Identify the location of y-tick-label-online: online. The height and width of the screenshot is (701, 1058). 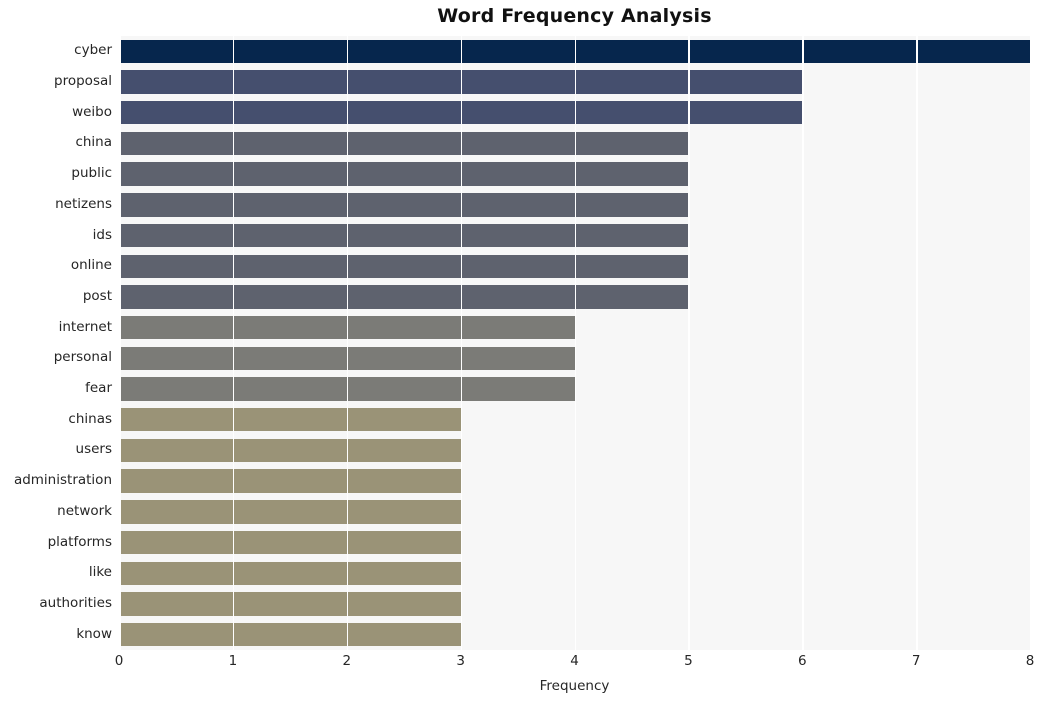
(91, 265).